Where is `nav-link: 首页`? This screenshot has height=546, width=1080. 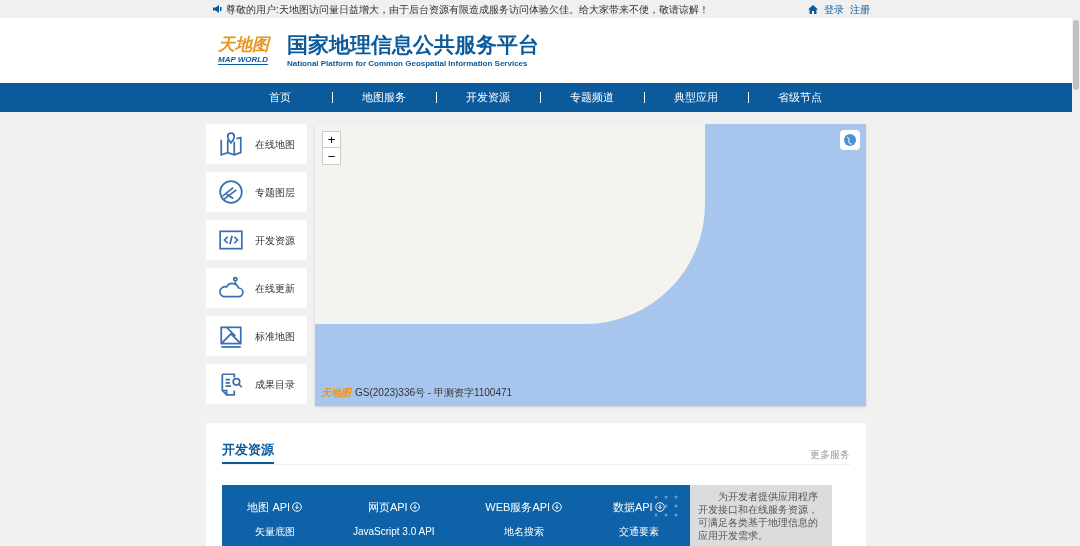
nav-link: 首页 is located at coordinates (280, 97).